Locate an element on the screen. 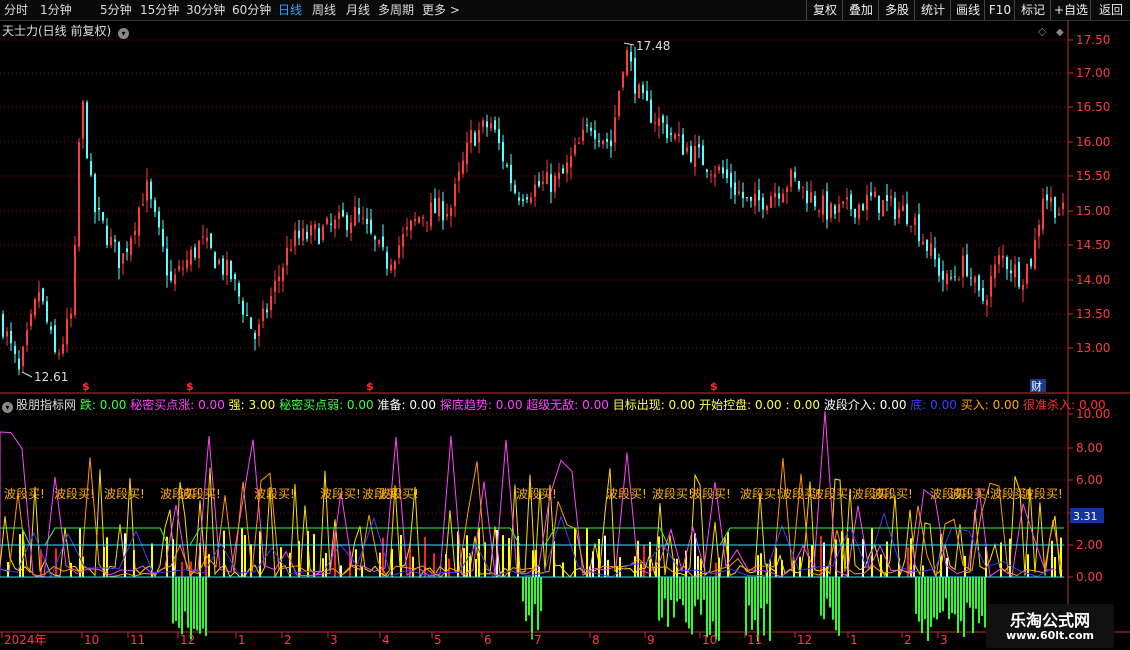  indicator-legend-label: 秘密买点弱: is located at coordinates (313, 405).